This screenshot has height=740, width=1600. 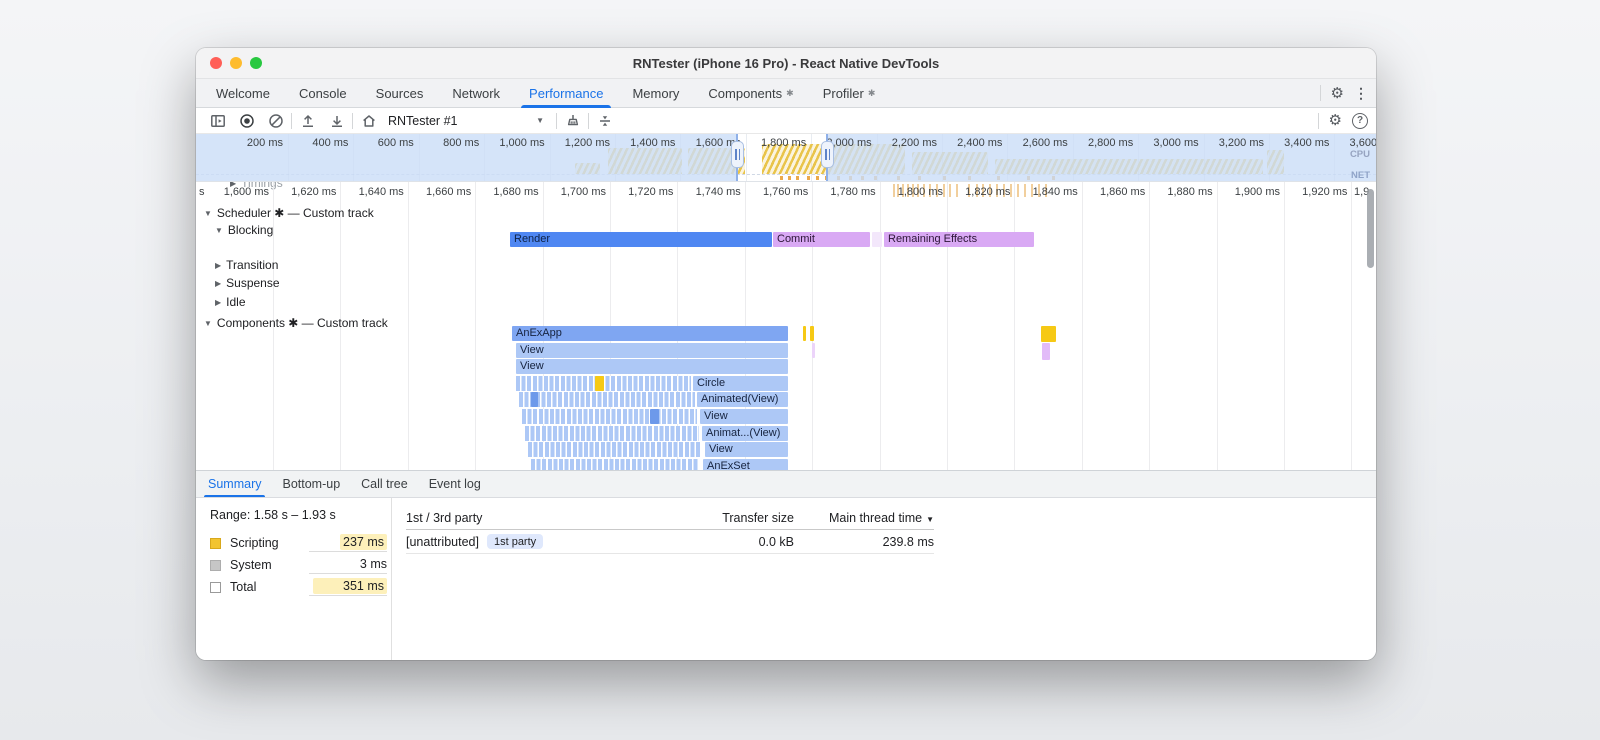 I want to click on minimize-window-button, so click(x=236, y=63).